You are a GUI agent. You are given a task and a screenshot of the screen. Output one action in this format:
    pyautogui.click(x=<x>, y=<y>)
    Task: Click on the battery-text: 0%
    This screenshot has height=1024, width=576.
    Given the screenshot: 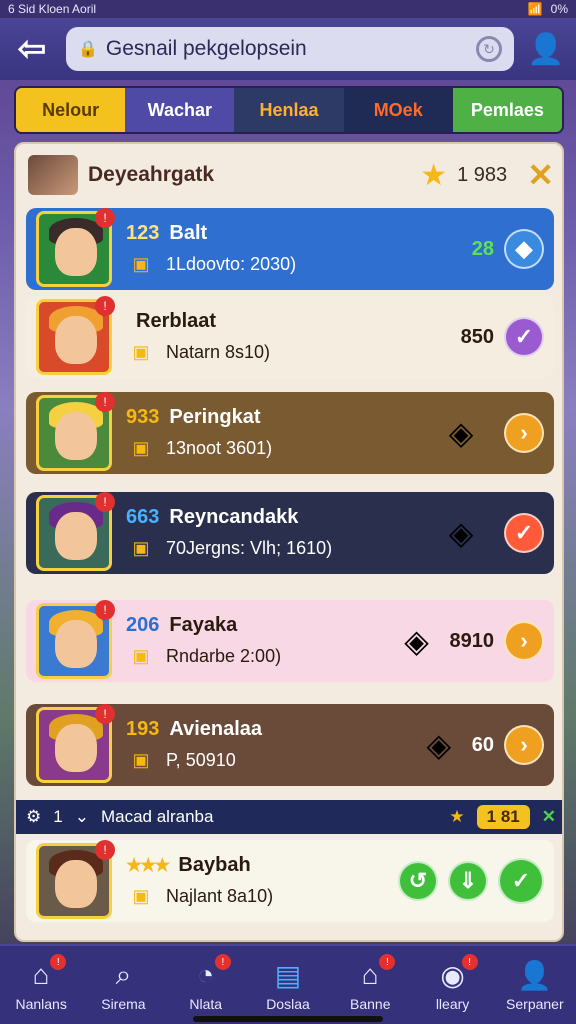 What is the action you would take?
    pyautogui.click(x=559, y=9)
    